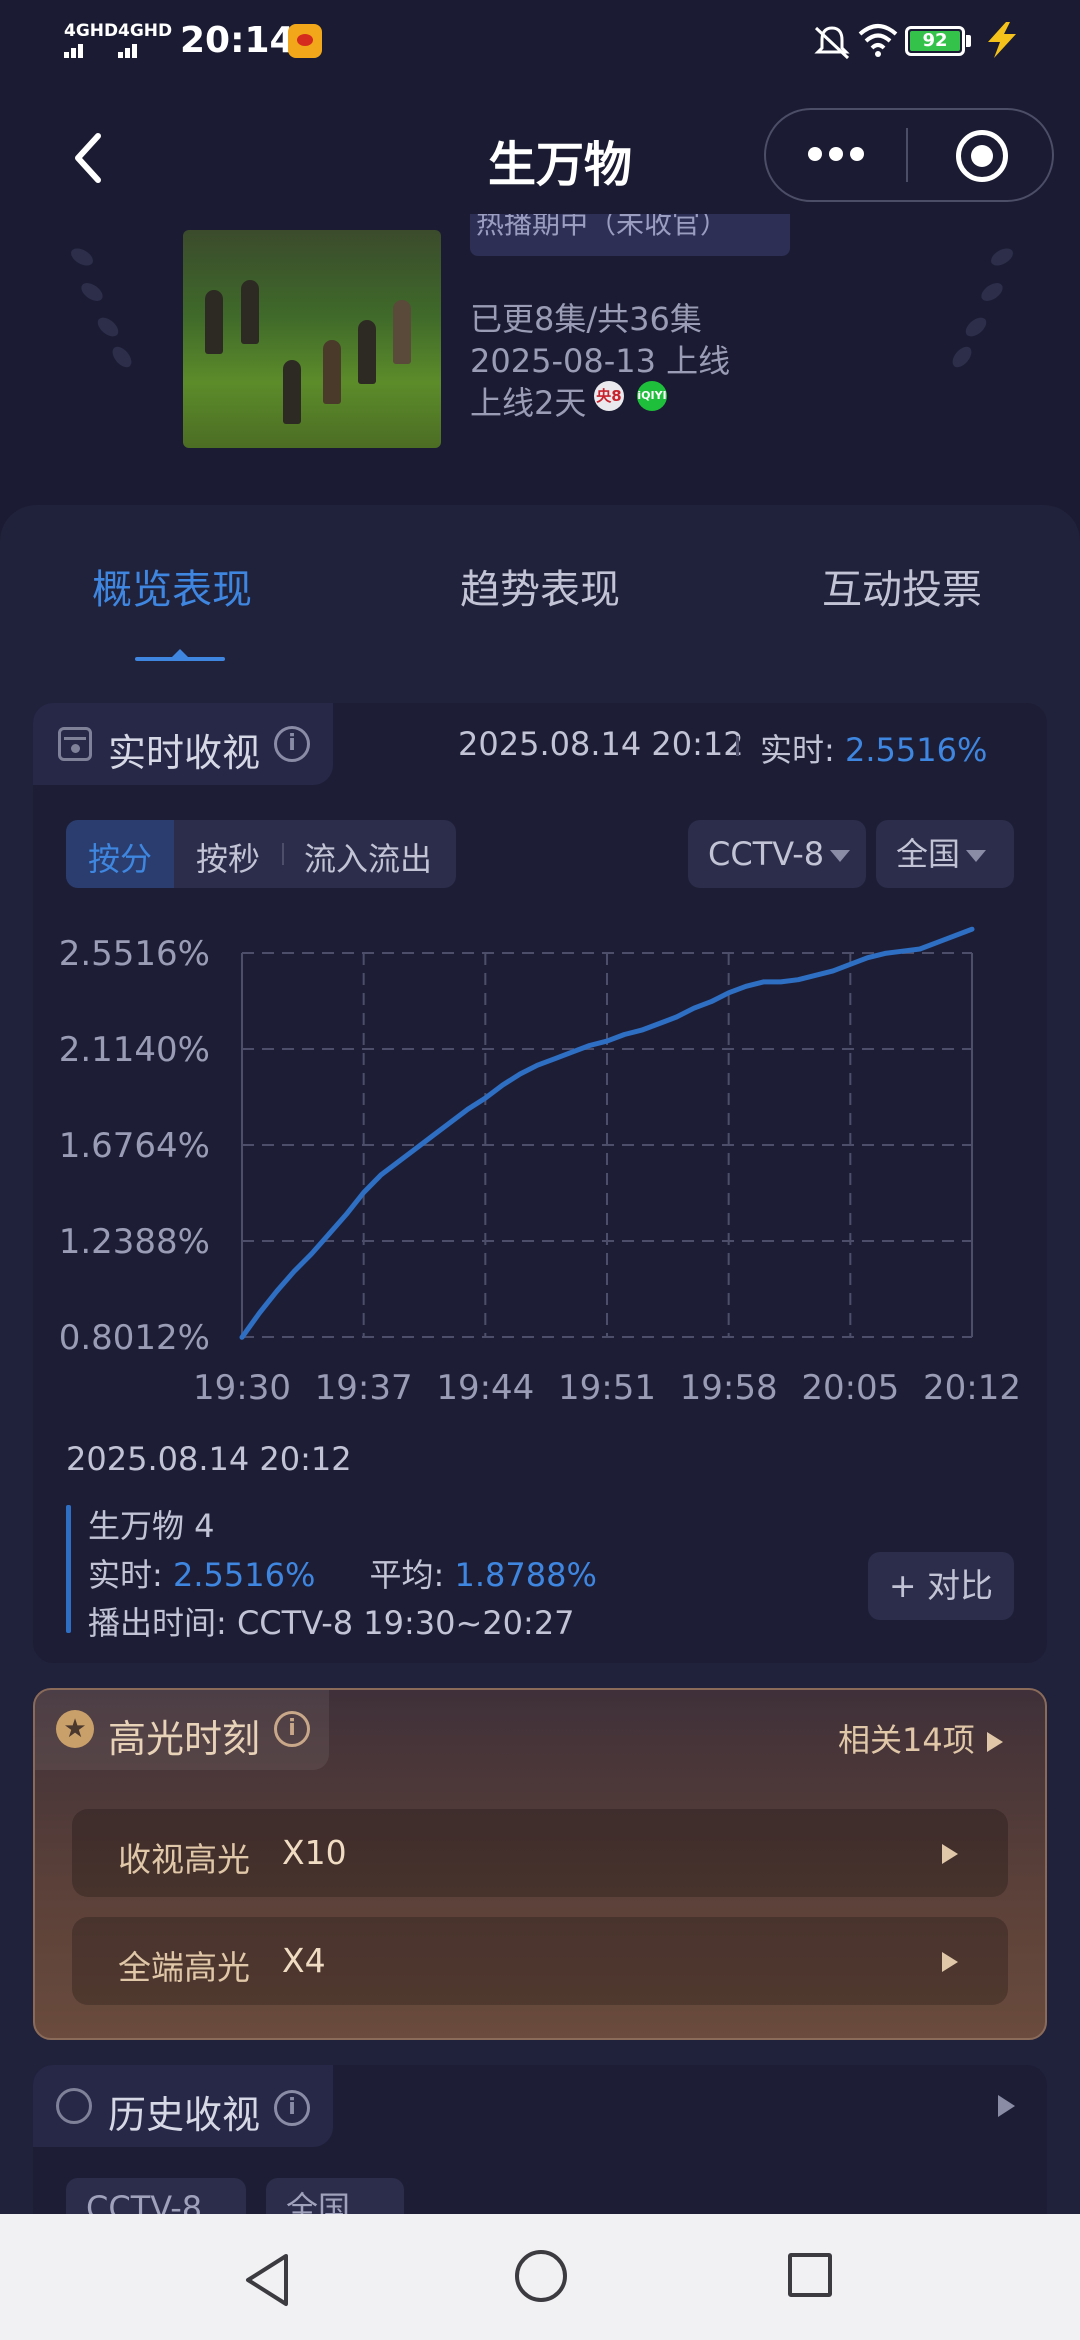  I want to click on tooltip-avg-value: 1.8788%, so click(525, 1575).